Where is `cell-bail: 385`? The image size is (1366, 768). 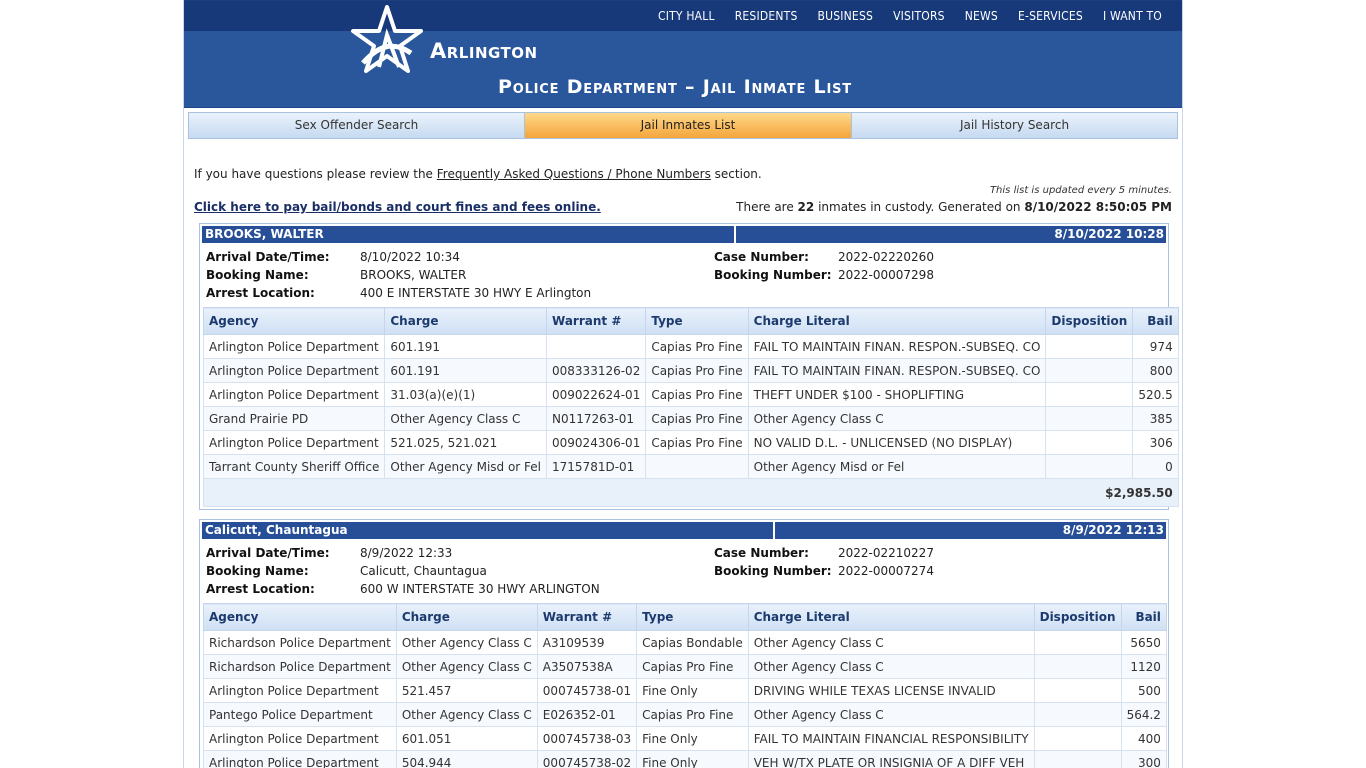 cell-bail: 385 is located at coordinates (1155, 418).